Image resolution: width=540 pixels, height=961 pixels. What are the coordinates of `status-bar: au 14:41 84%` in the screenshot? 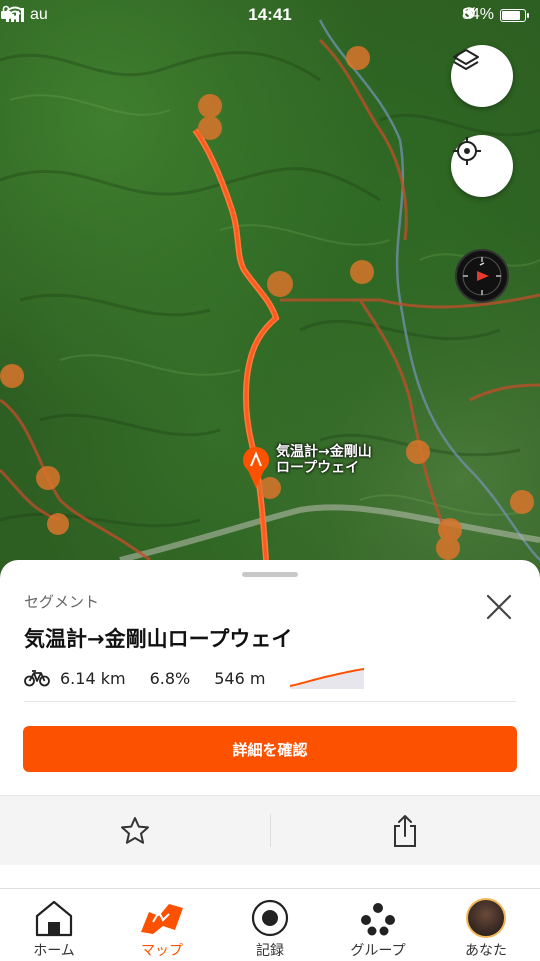 It's located at (270, 16).